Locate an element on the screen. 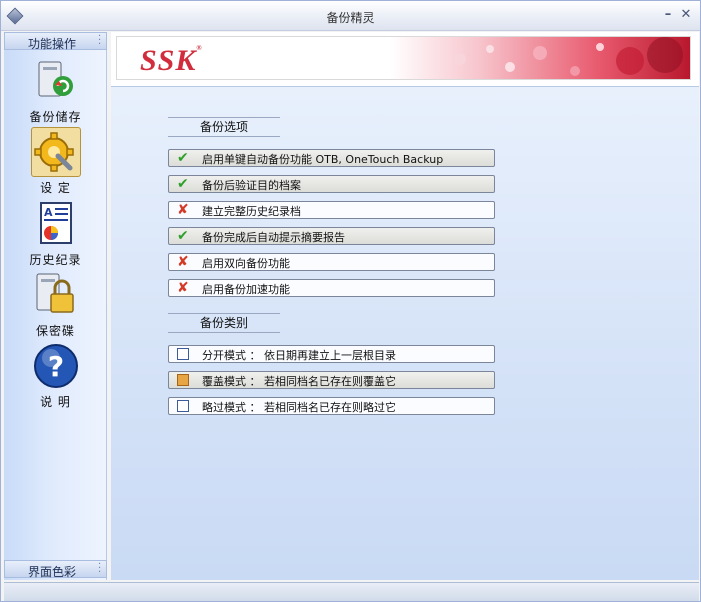  window-title: 备份精灵 is located at coordinates (350, 18).